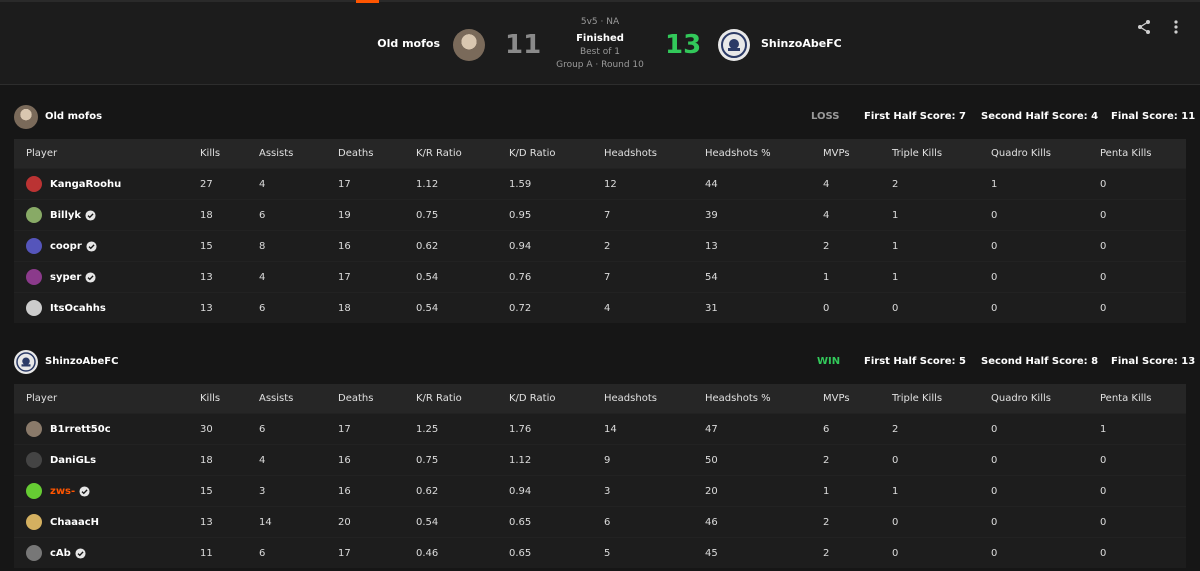 Image resolution: width=1200 pixels, height=571 pixels. I want to click on verified-icon, so click(90, 215).